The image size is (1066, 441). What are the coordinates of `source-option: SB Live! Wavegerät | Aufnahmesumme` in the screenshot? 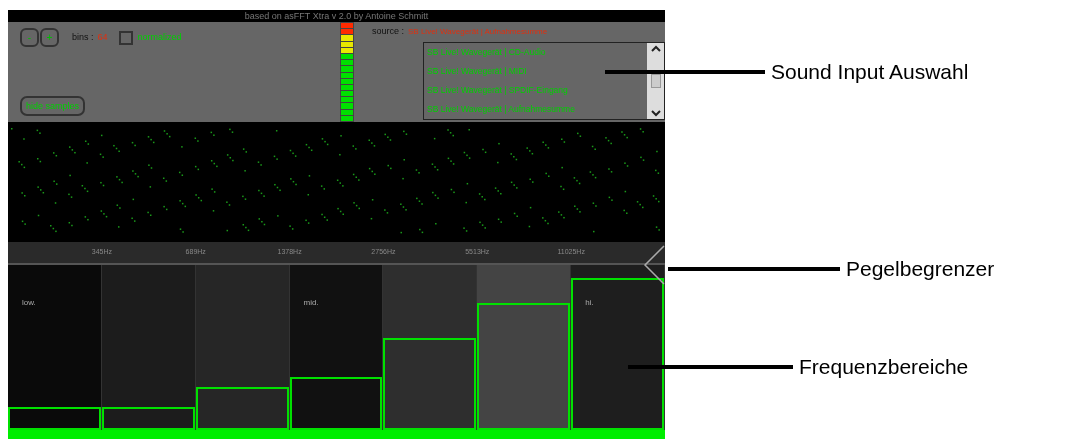 It's located at (536, 109).